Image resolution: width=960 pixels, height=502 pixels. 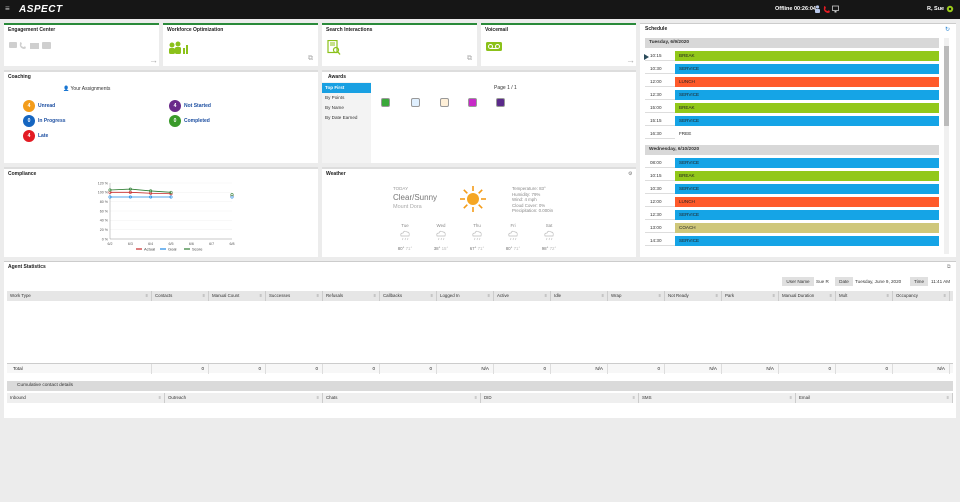 What do you see at coordinates (558, 44) in the screenshot?
I see `voicemail-tile: Voicemail →` at bounding box center [558, 44].